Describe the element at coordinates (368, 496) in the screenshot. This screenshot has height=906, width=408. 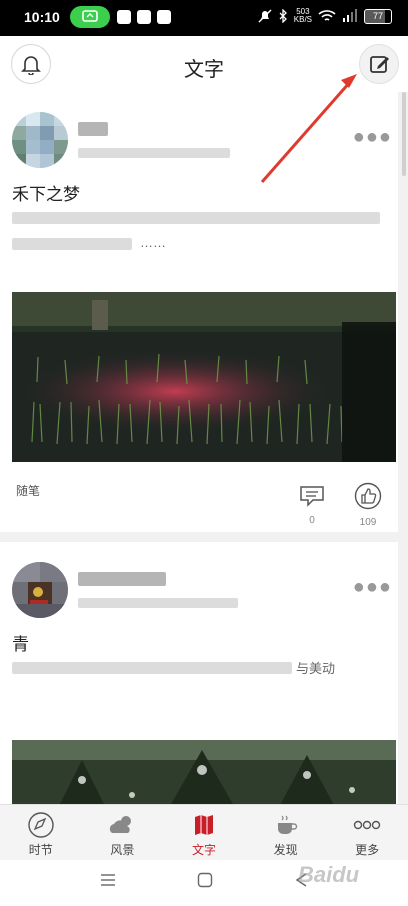
I see `thumbs-up-icon` at that location.